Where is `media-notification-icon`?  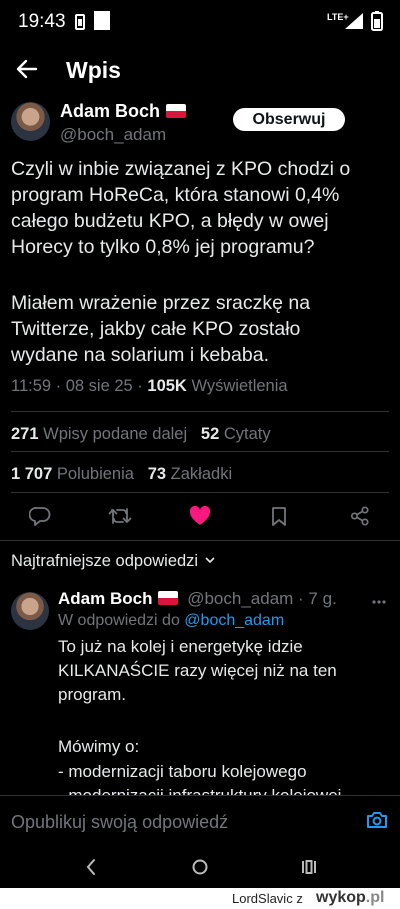
media-notification-icon is located at coordinates (102, 20).